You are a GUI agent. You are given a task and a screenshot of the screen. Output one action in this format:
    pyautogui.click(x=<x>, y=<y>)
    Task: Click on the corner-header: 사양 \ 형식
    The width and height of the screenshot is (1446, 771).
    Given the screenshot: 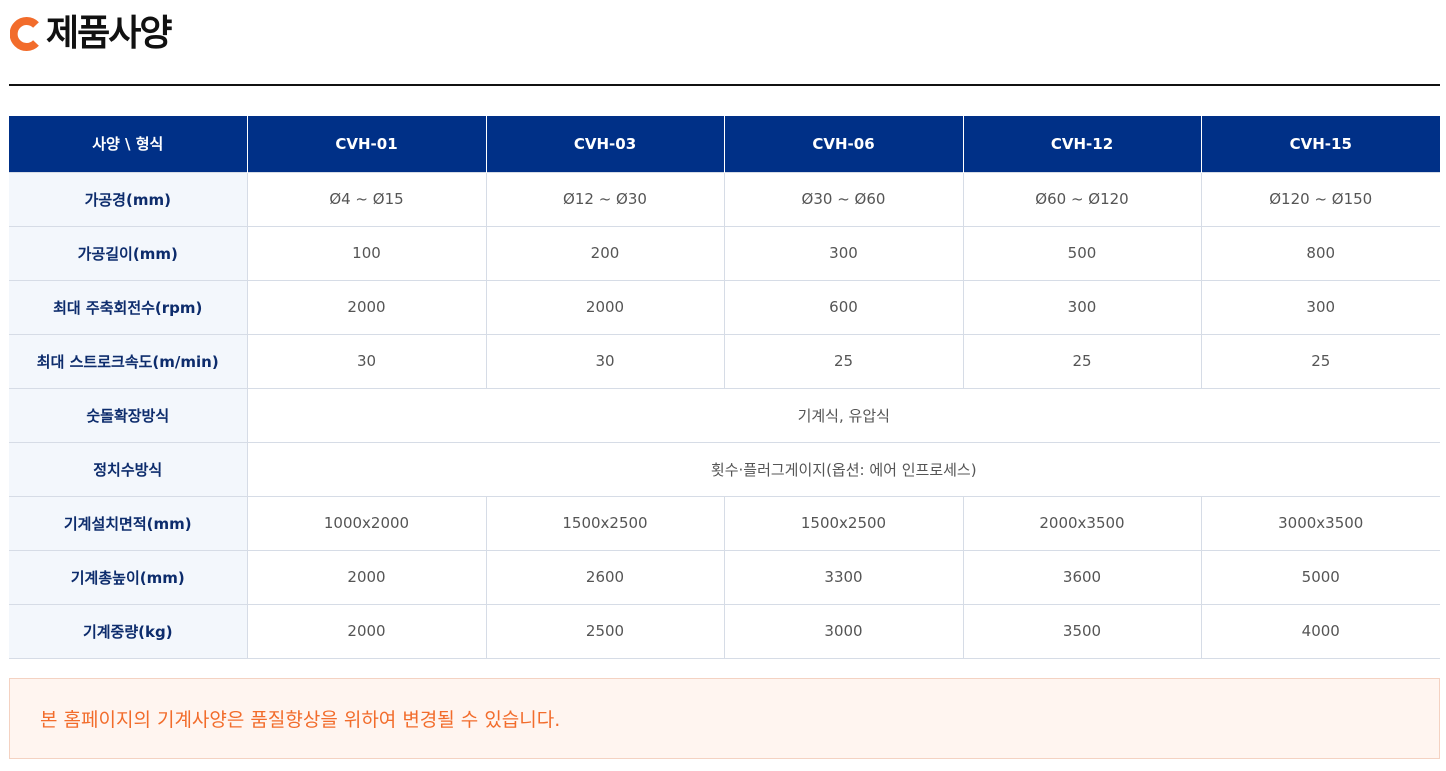 What is the action you would take?
    pyautogui.click(x=128, y=144)
    